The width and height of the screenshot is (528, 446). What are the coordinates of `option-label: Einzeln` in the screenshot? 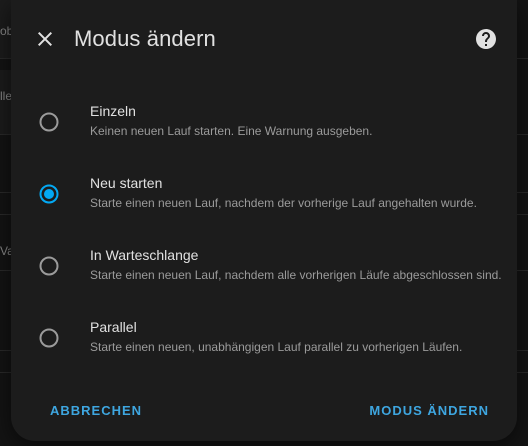 It's located at (113, 111).